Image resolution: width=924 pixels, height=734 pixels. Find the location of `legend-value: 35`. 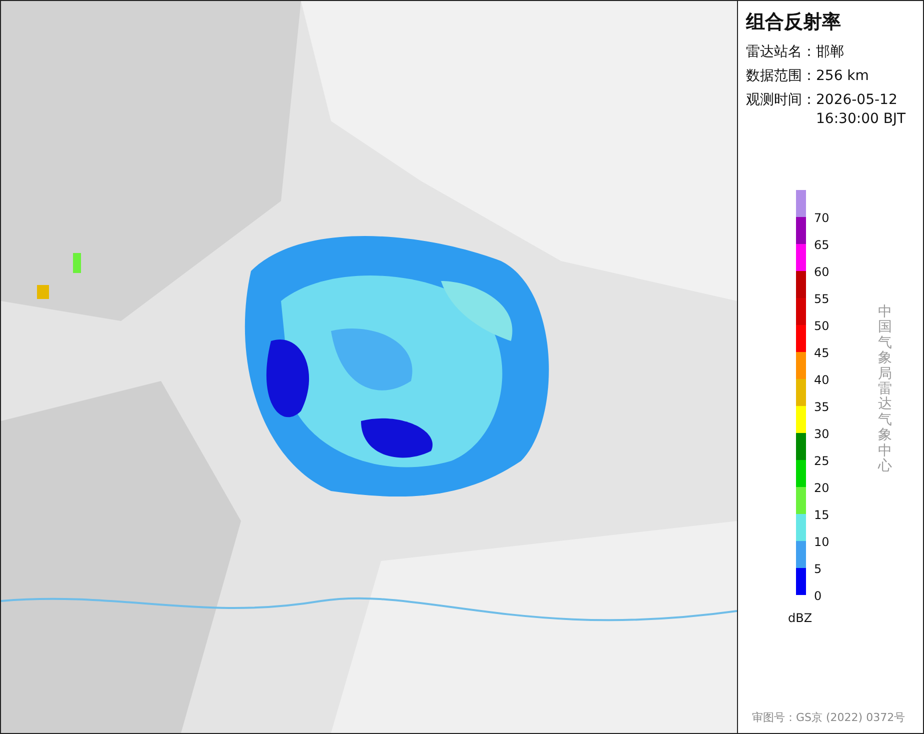

legend-value: 35 is located at coordinates (822, 407).